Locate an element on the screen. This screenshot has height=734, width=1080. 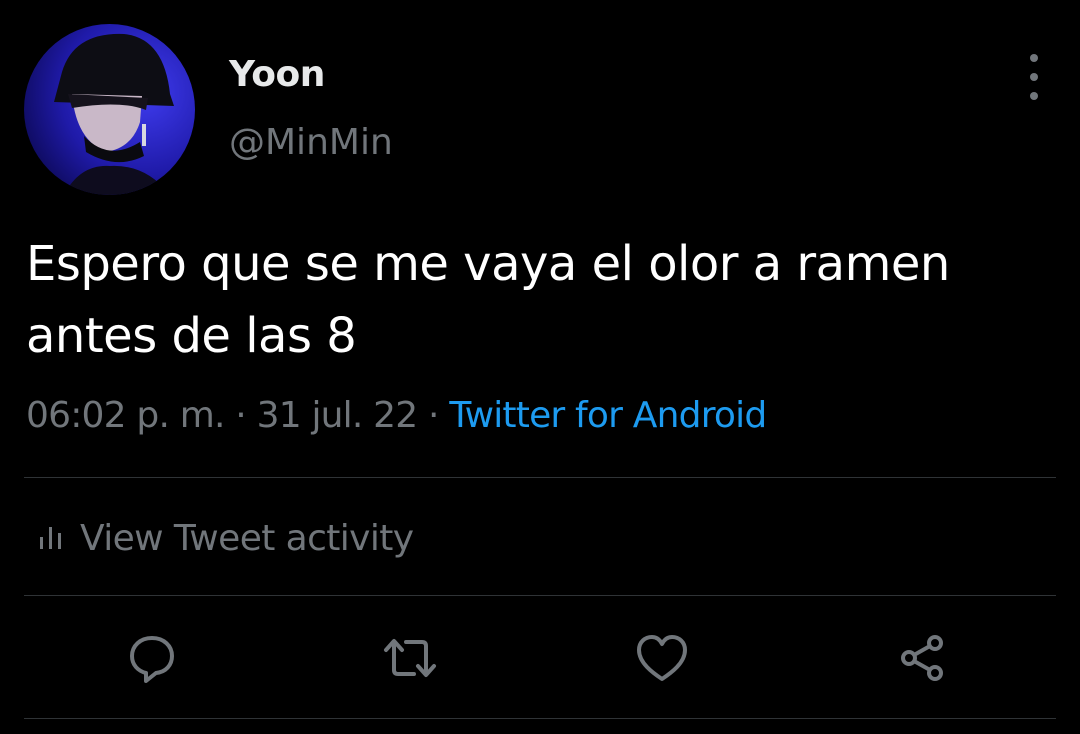
bar-chart-icon is located at coordinates (51, 538).